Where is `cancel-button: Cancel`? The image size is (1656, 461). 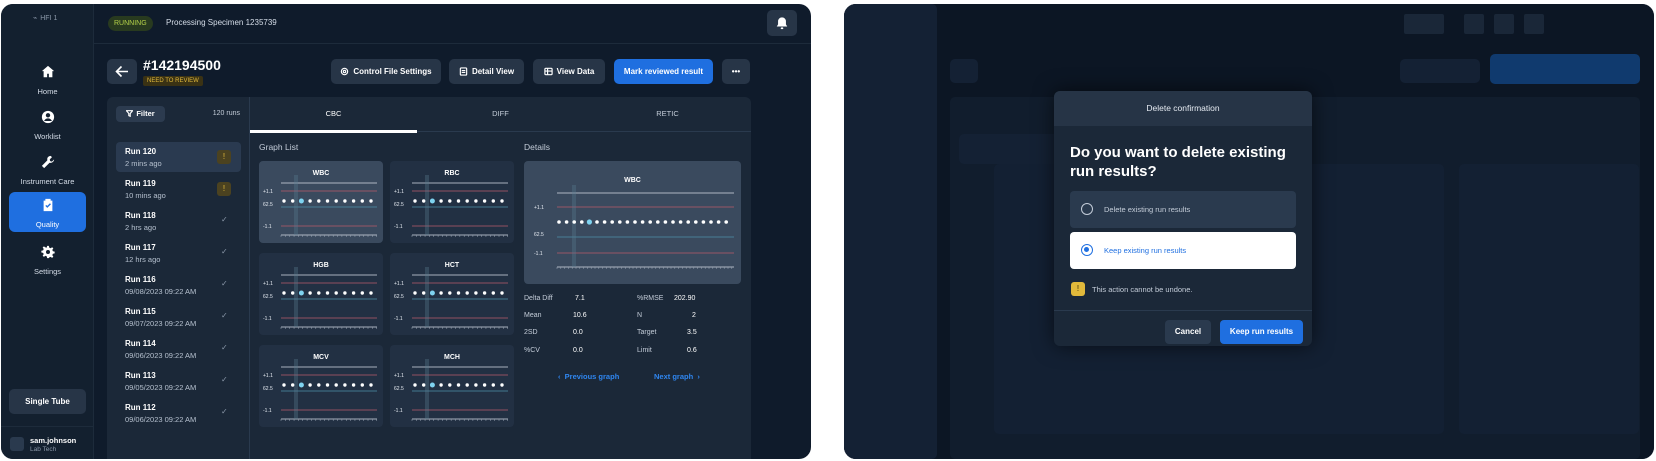
cancel-button: Cancel is located at coordinates (1188, 332).